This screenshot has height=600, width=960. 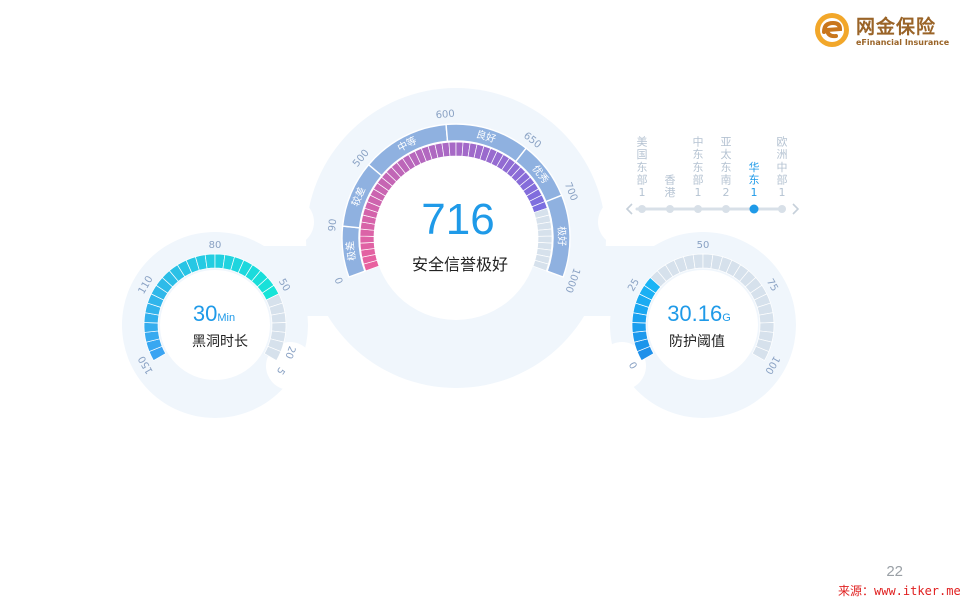 What do you see at coordinates (832, 30) in the screenshot?
I see `brand-emblem-icon` at bounding box center [832, 30].